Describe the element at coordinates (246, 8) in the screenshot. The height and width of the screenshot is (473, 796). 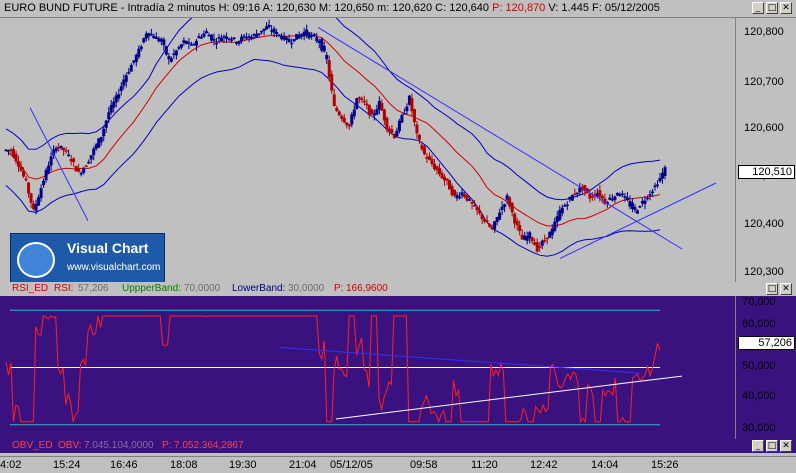
I see `hour-value: 09:16` at that location.